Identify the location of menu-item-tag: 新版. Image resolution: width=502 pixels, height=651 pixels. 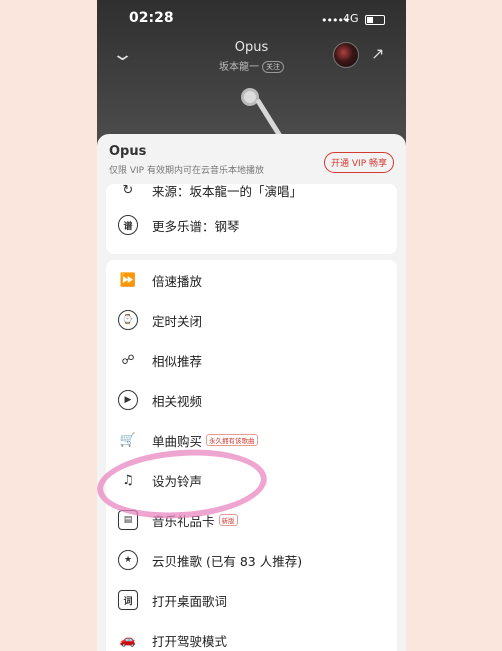
(228, 520).